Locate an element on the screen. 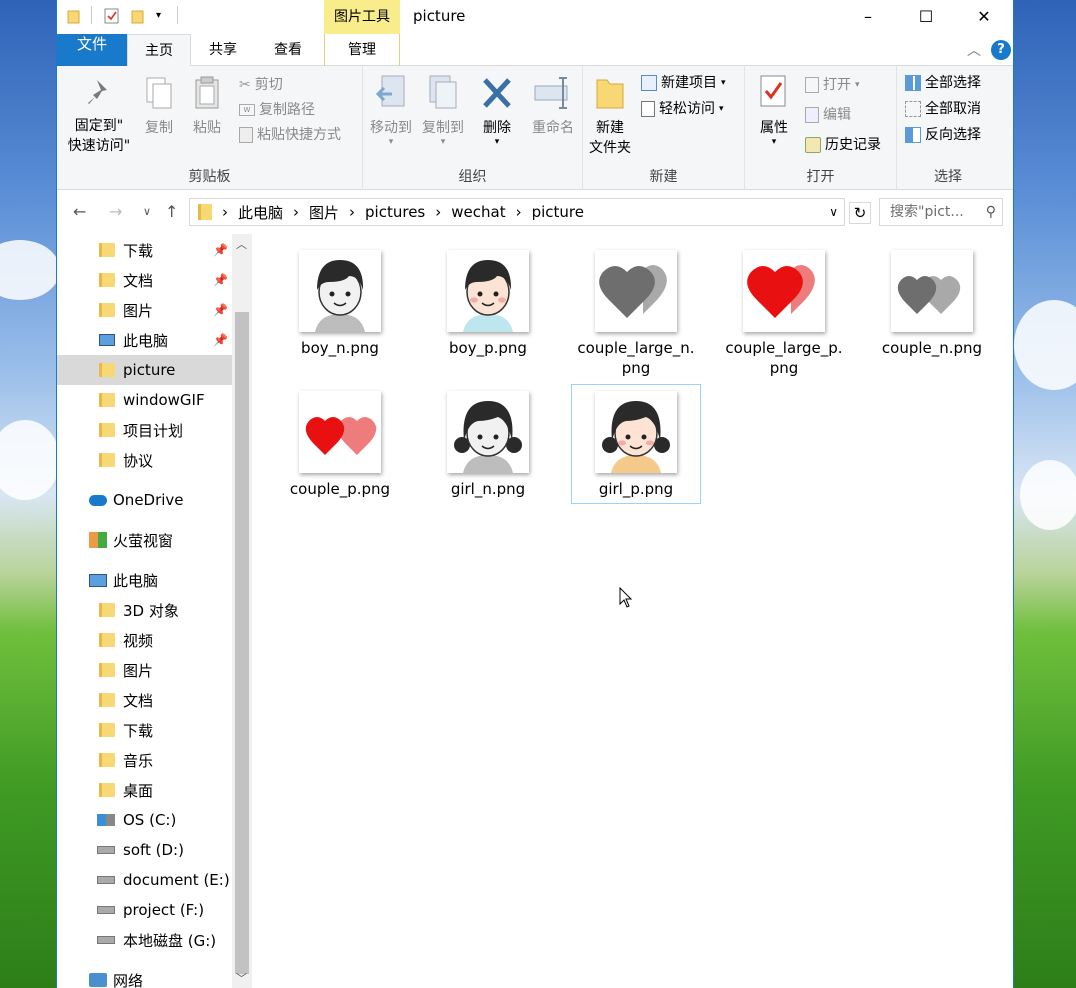  select-all-button: 全部选择 is located at coordinates (943, 83).